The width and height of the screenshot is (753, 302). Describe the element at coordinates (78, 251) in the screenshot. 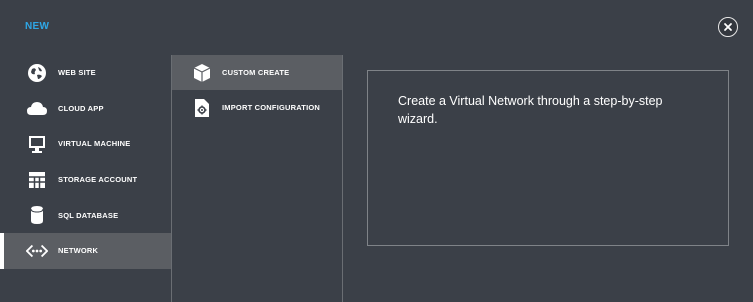

I see `category-label: NETWORK` at that location.